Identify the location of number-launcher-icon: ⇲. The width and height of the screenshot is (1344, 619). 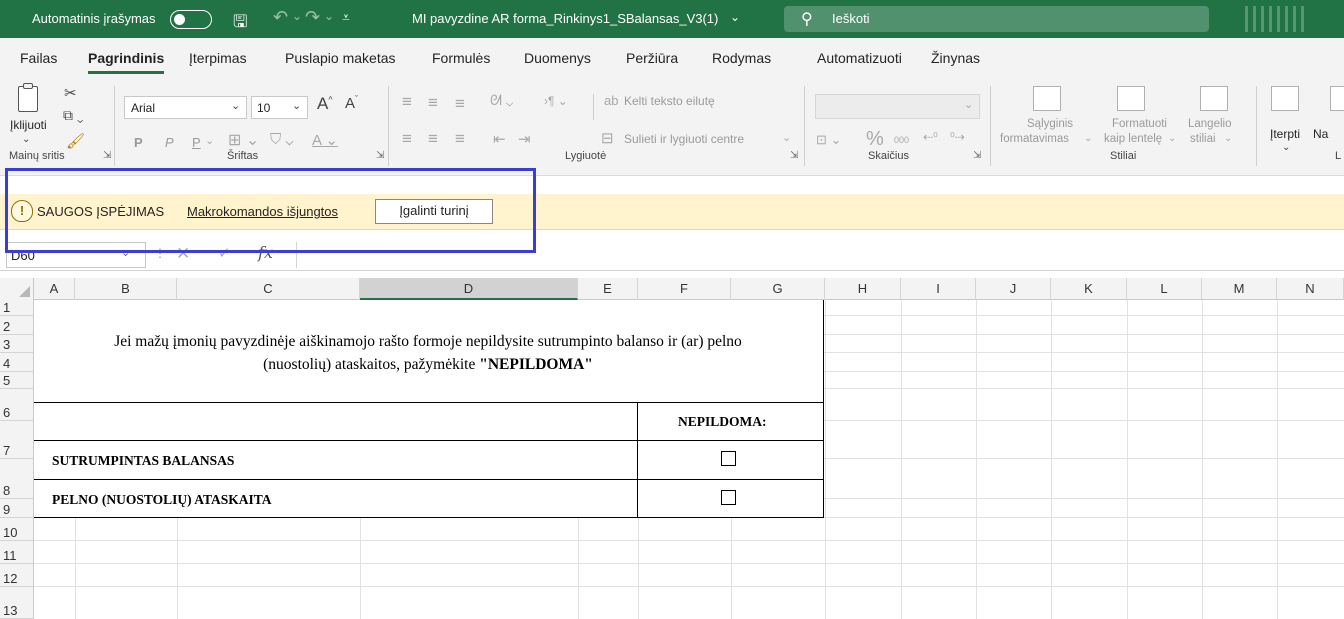
(977, 155).